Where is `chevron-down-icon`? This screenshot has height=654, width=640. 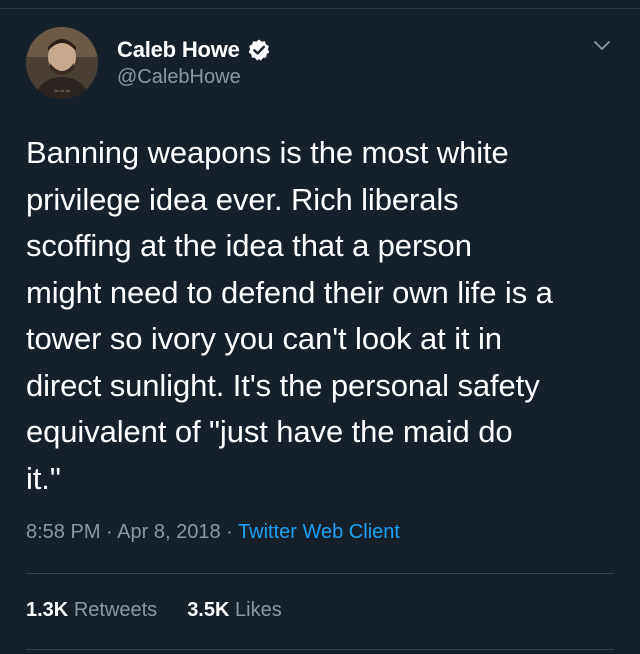 chevron-down-icon is located at coordinates (602, 46).